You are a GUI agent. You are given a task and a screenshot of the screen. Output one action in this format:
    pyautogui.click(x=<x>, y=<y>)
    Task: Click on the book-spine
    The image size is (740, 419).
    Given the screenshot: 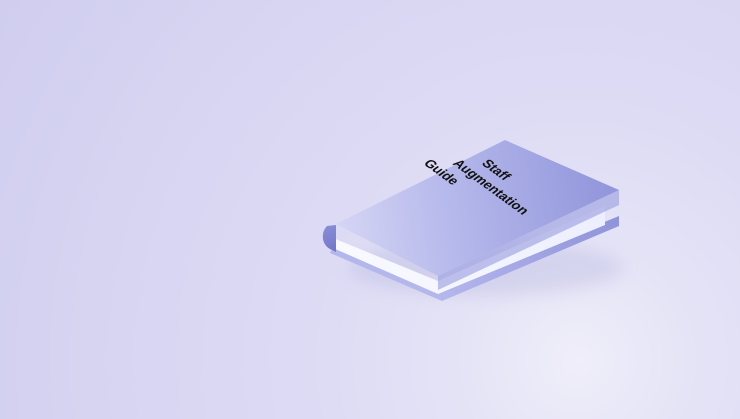 What is the action you would take?
    pyautogui.click(x=329, y=238)
    